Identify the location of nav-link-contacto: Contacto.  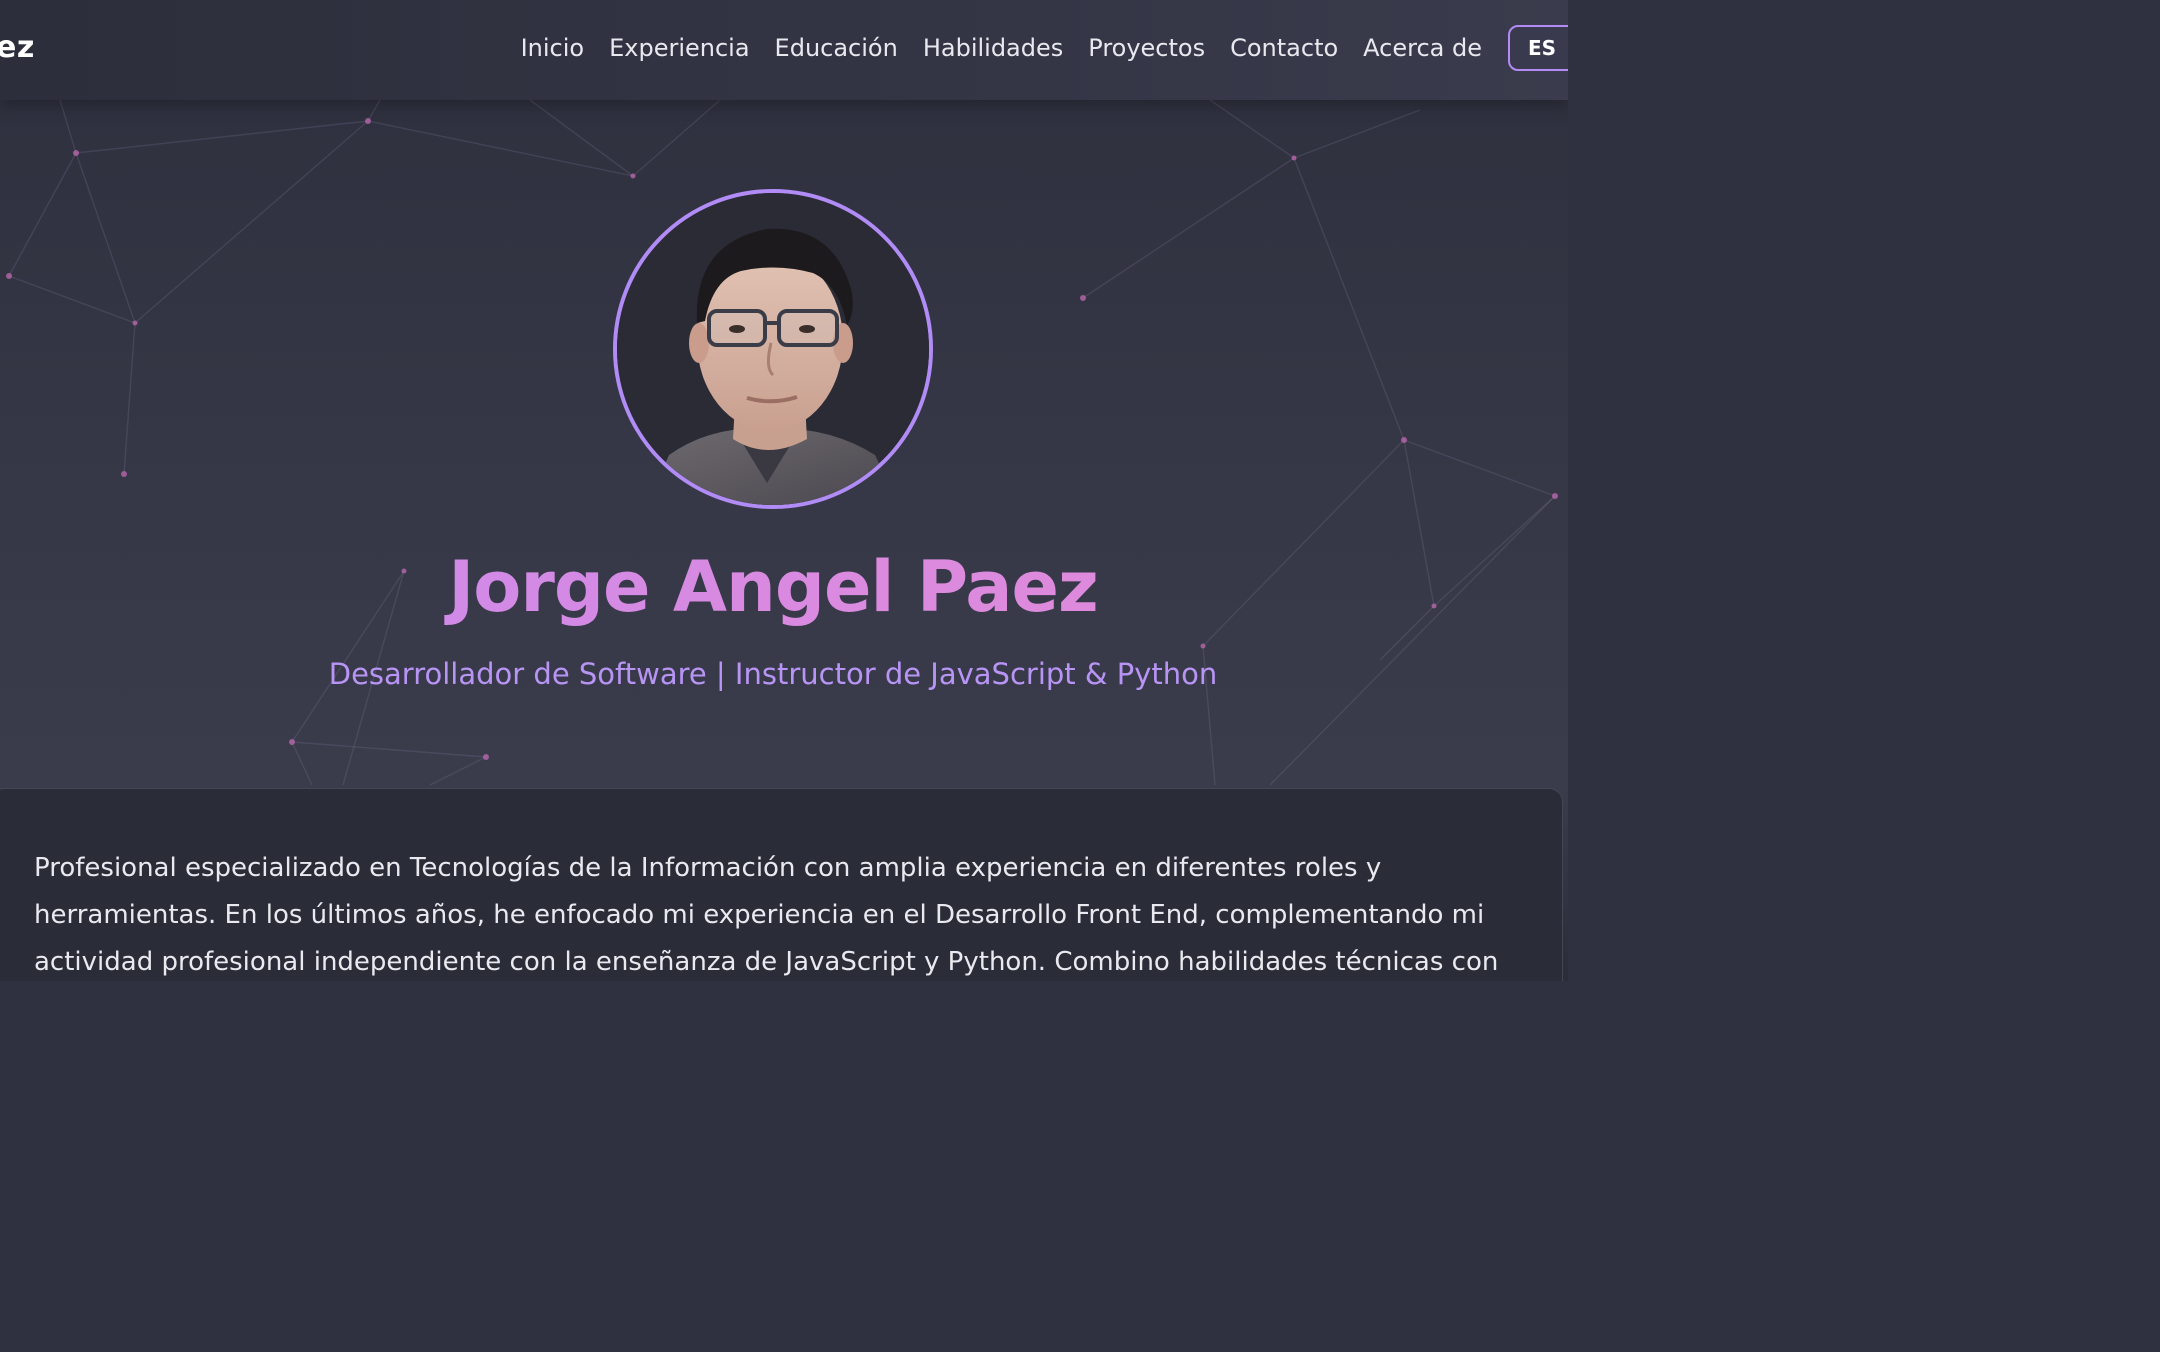
(1284, 48).